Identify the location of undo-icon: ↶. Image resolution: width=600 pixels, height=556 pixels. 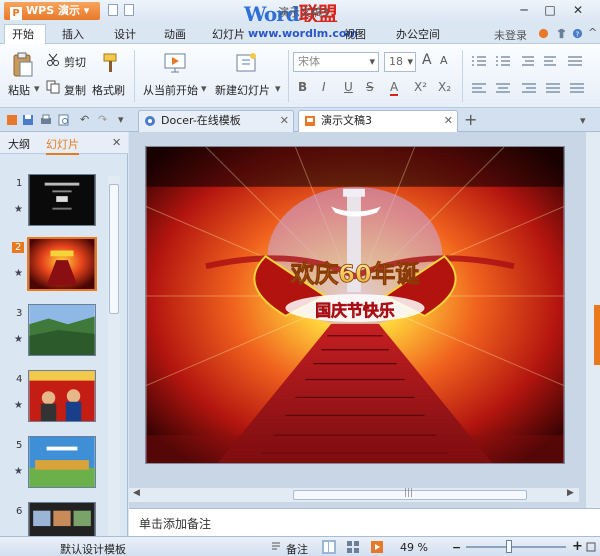
(84, 119).